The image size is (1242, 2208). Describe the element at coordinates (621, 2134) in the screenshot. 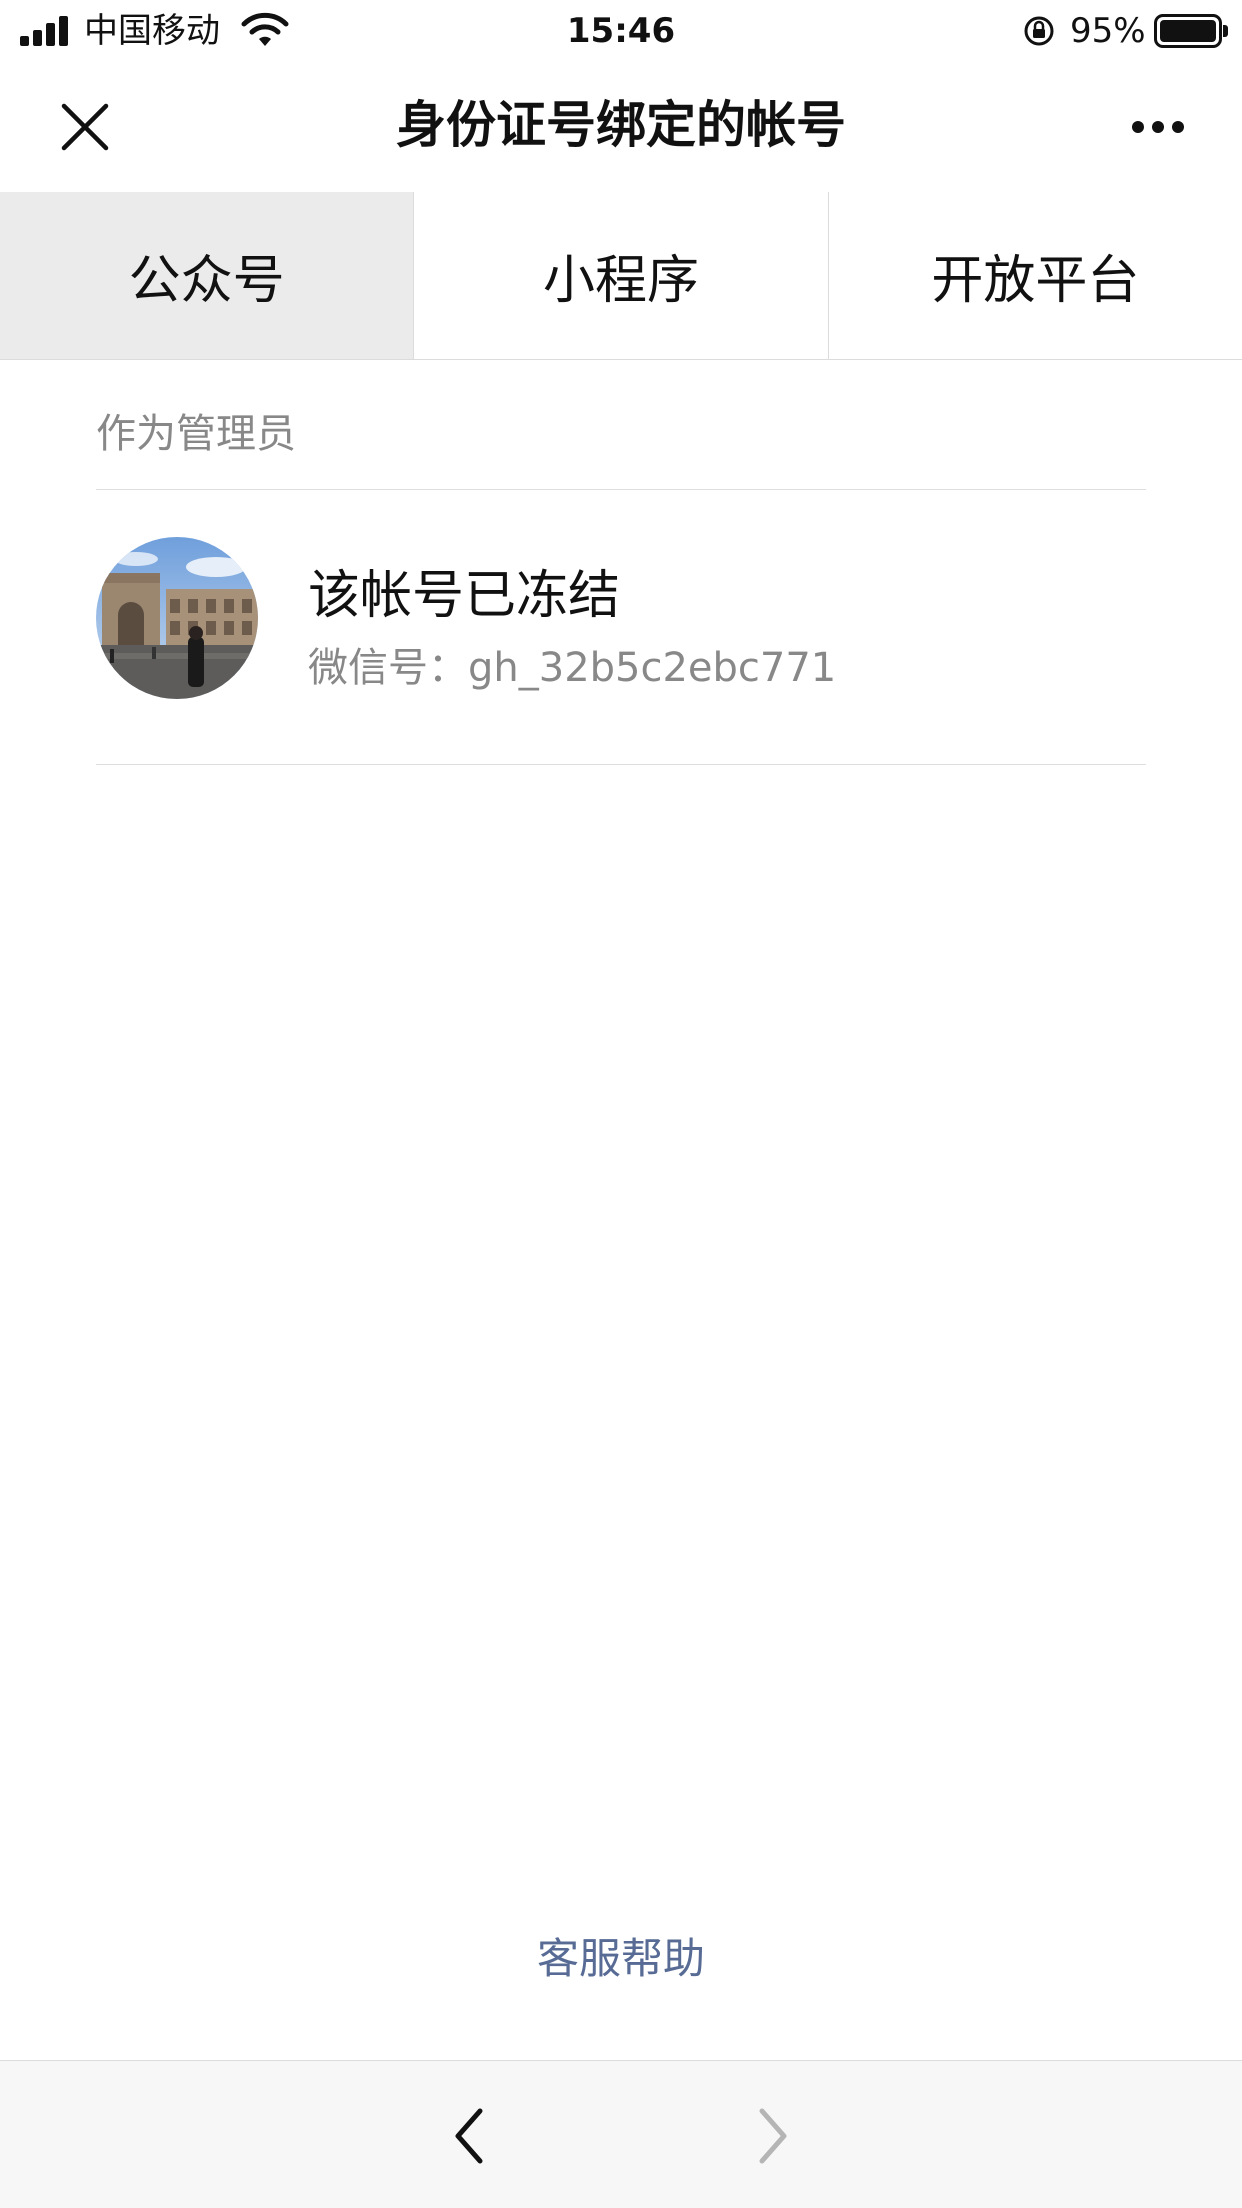

I see `bottom-toolbar` at that location.